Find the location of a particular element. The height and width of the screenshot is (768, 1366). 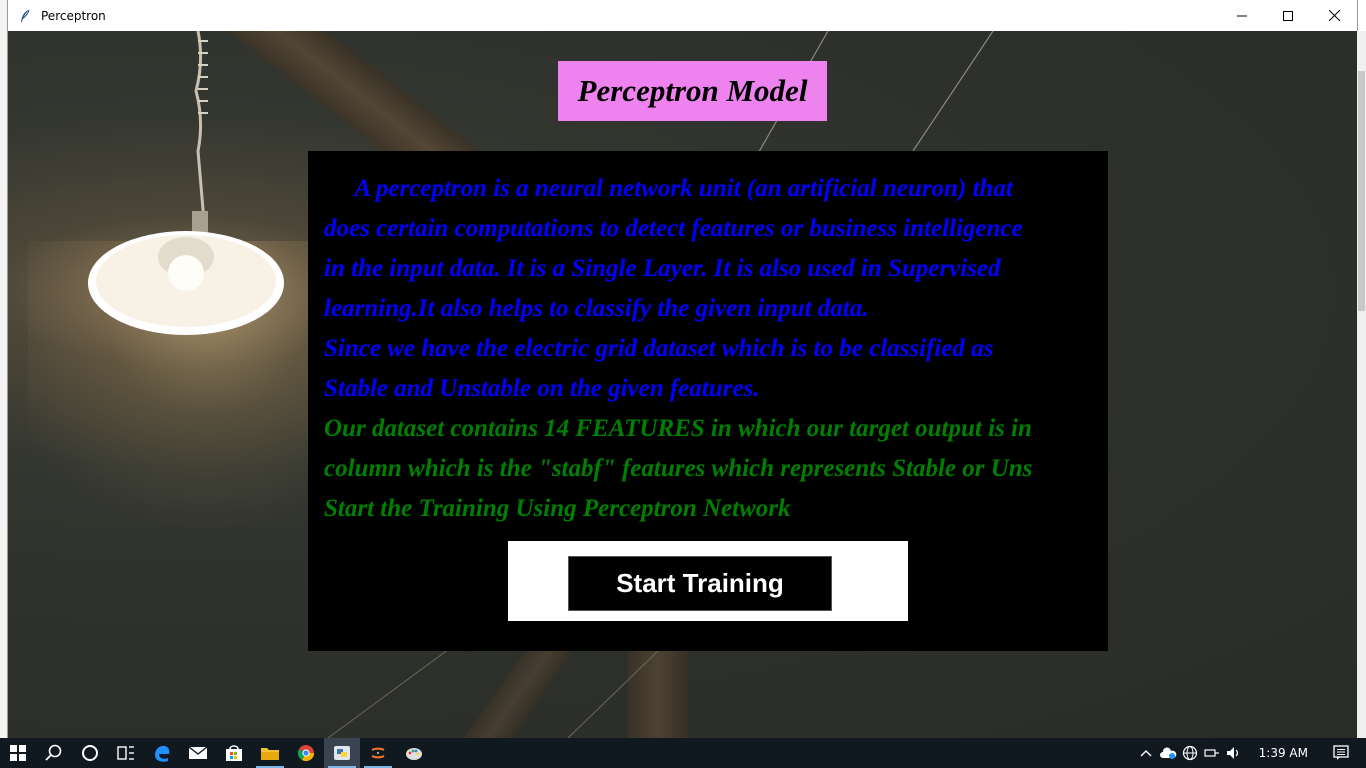

taskbar-clock: 1:39 AM is located at coordinates (1283, 753).